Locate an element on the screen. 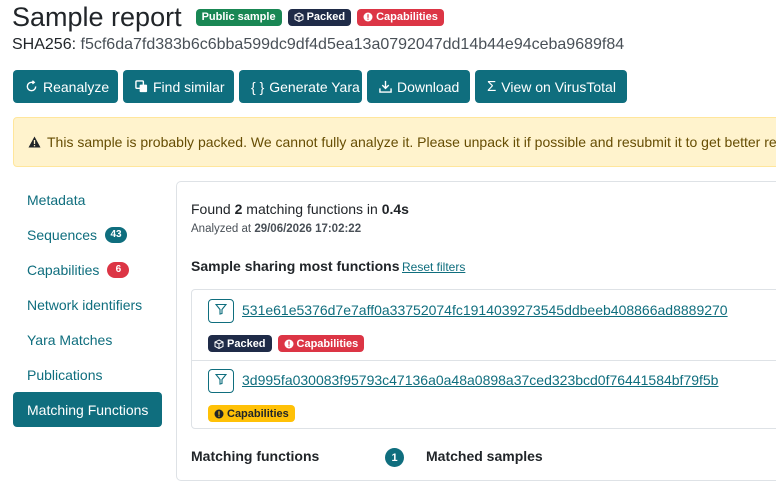  sidebar-item-sequences: Sequences 43 is located at coordinates (87, 234).